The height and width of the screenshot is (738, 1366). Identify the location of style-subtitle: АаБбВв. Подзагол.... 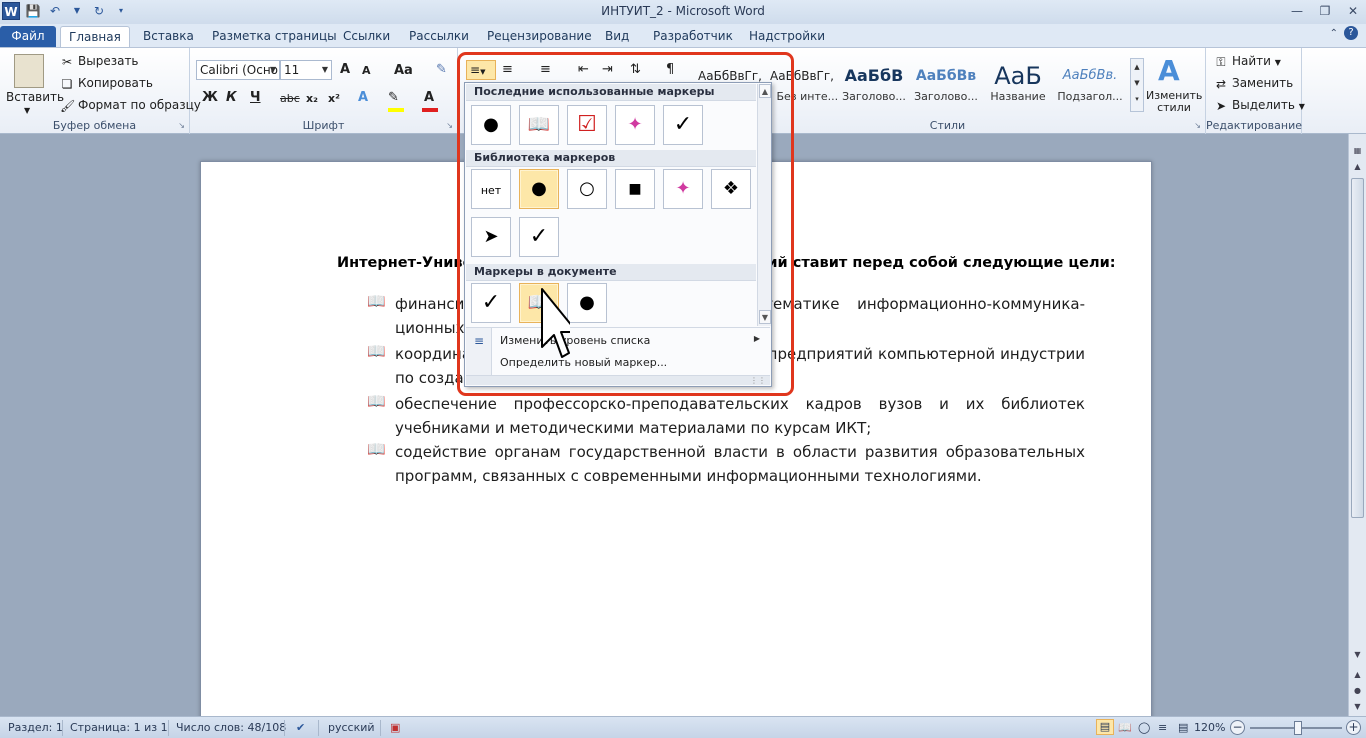
(1090, 86).